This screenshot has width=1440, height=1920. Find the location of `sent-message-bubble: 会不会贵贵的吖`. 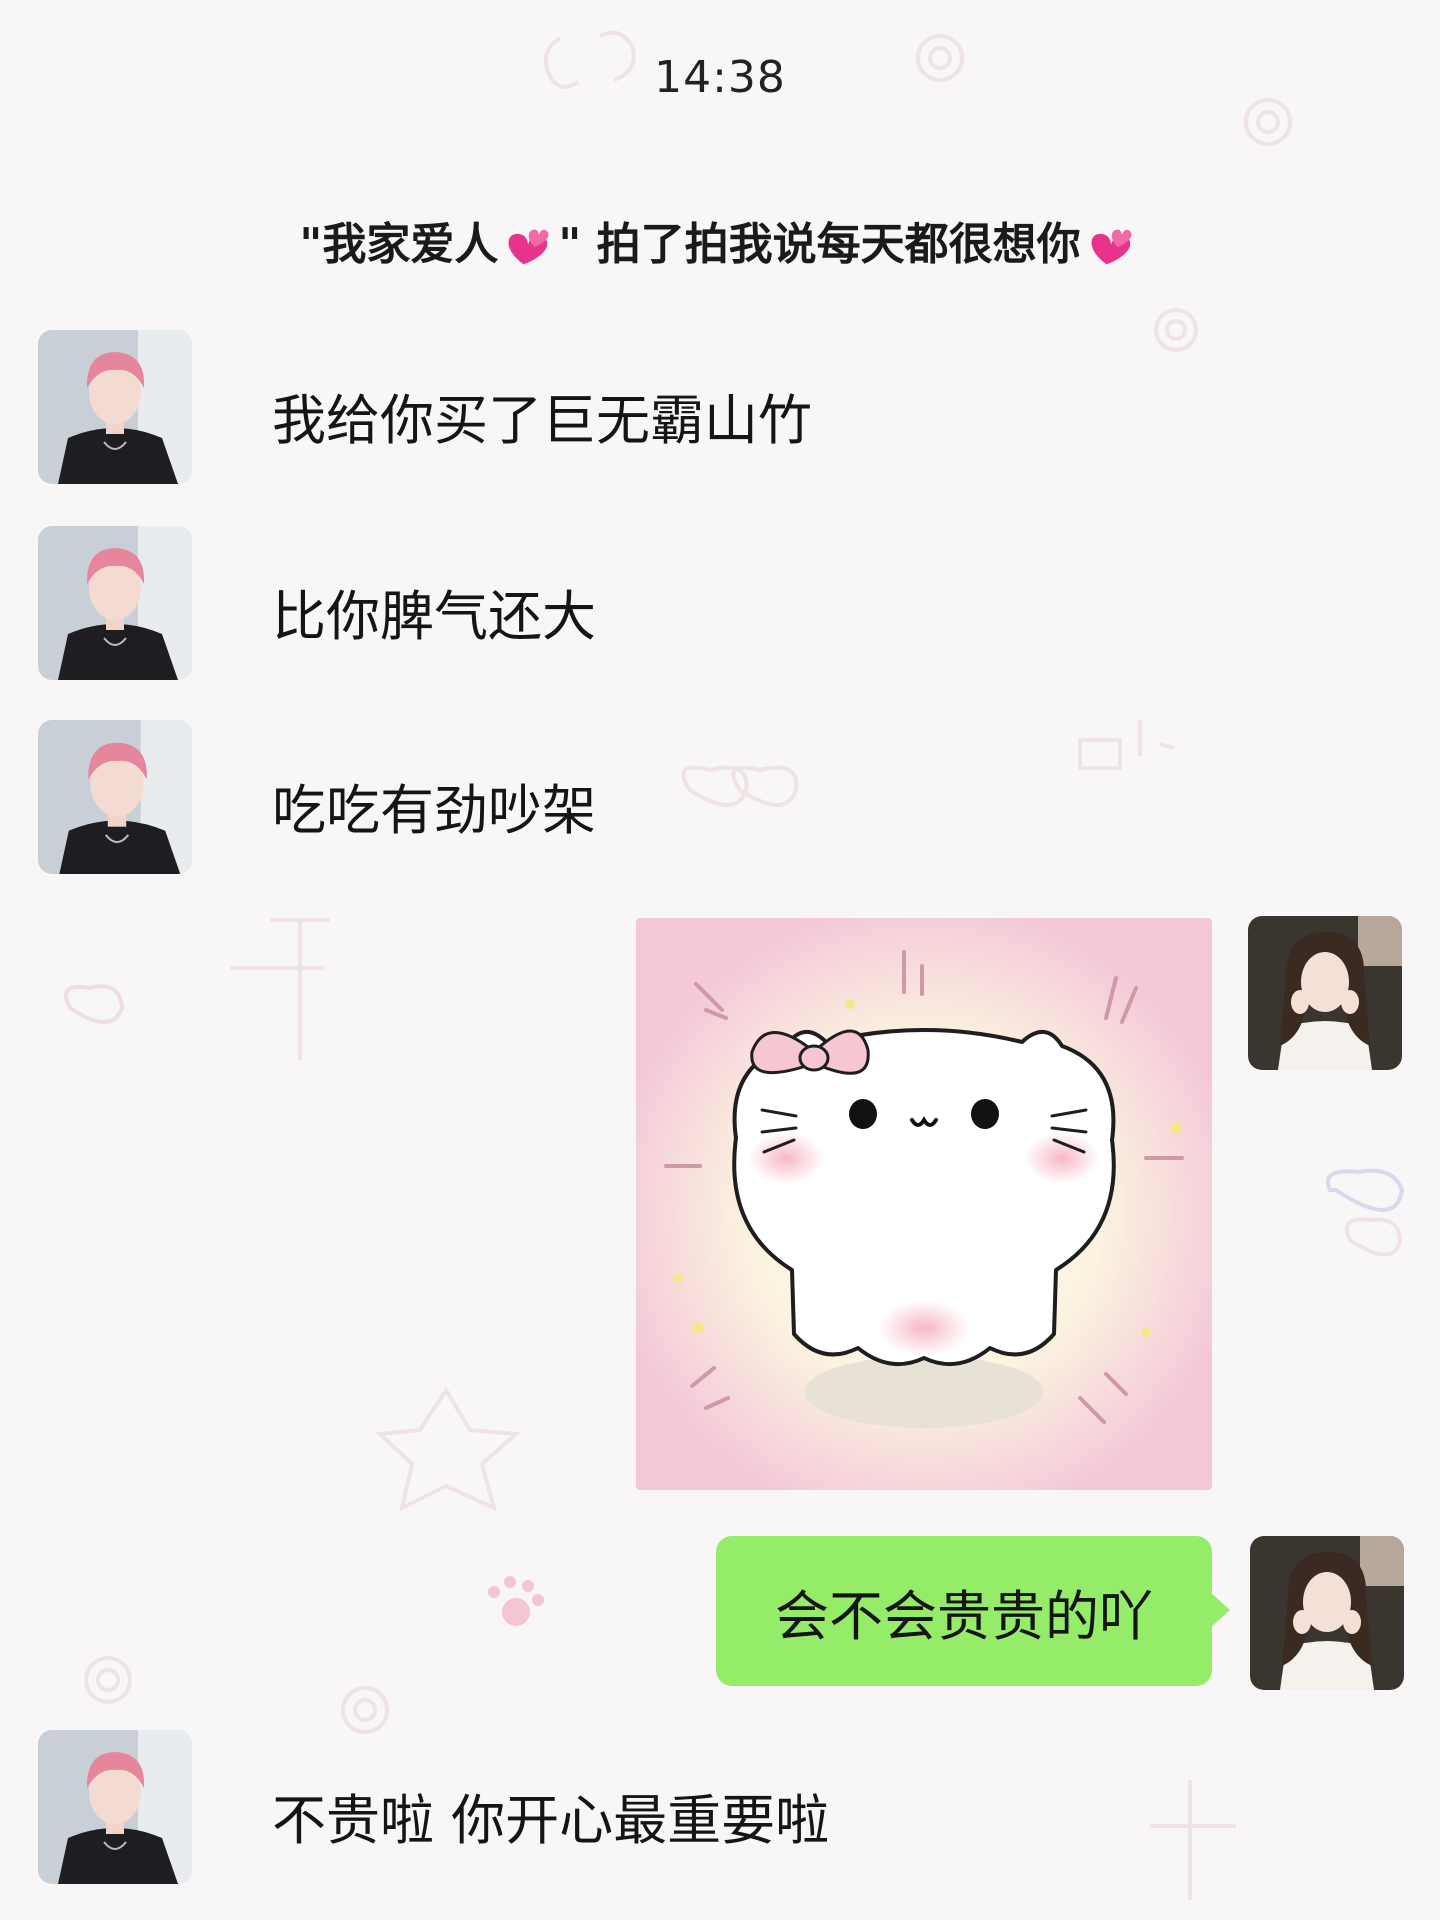

sent-message-bubble: 会不会贵贵的吖 is located at coordinates (973, 1611).